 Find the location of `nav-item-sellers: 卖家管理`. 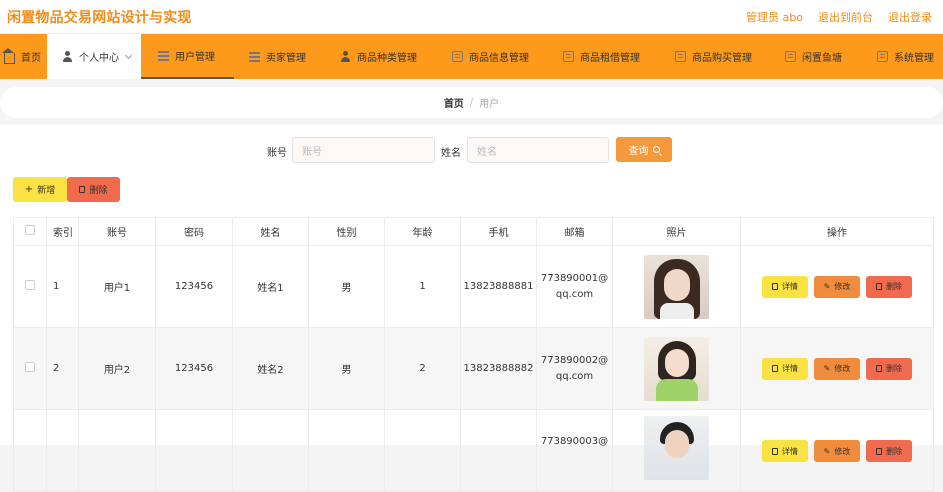

nav-item-sellers: 卖家管理 is located at coordinates (280, 56).